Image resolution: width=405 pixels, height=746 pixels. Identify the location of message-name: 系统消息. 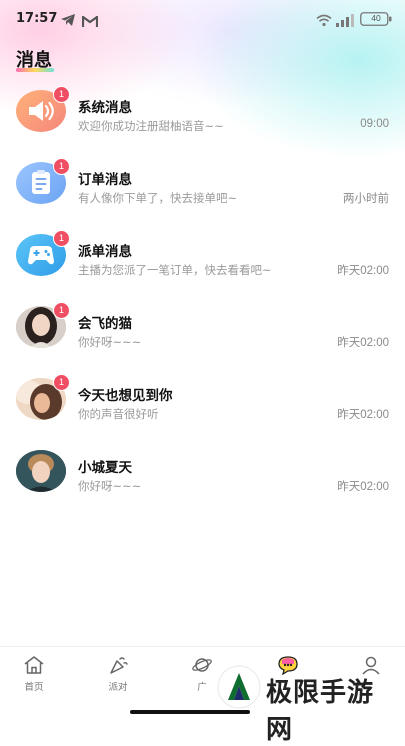
(105, 108).